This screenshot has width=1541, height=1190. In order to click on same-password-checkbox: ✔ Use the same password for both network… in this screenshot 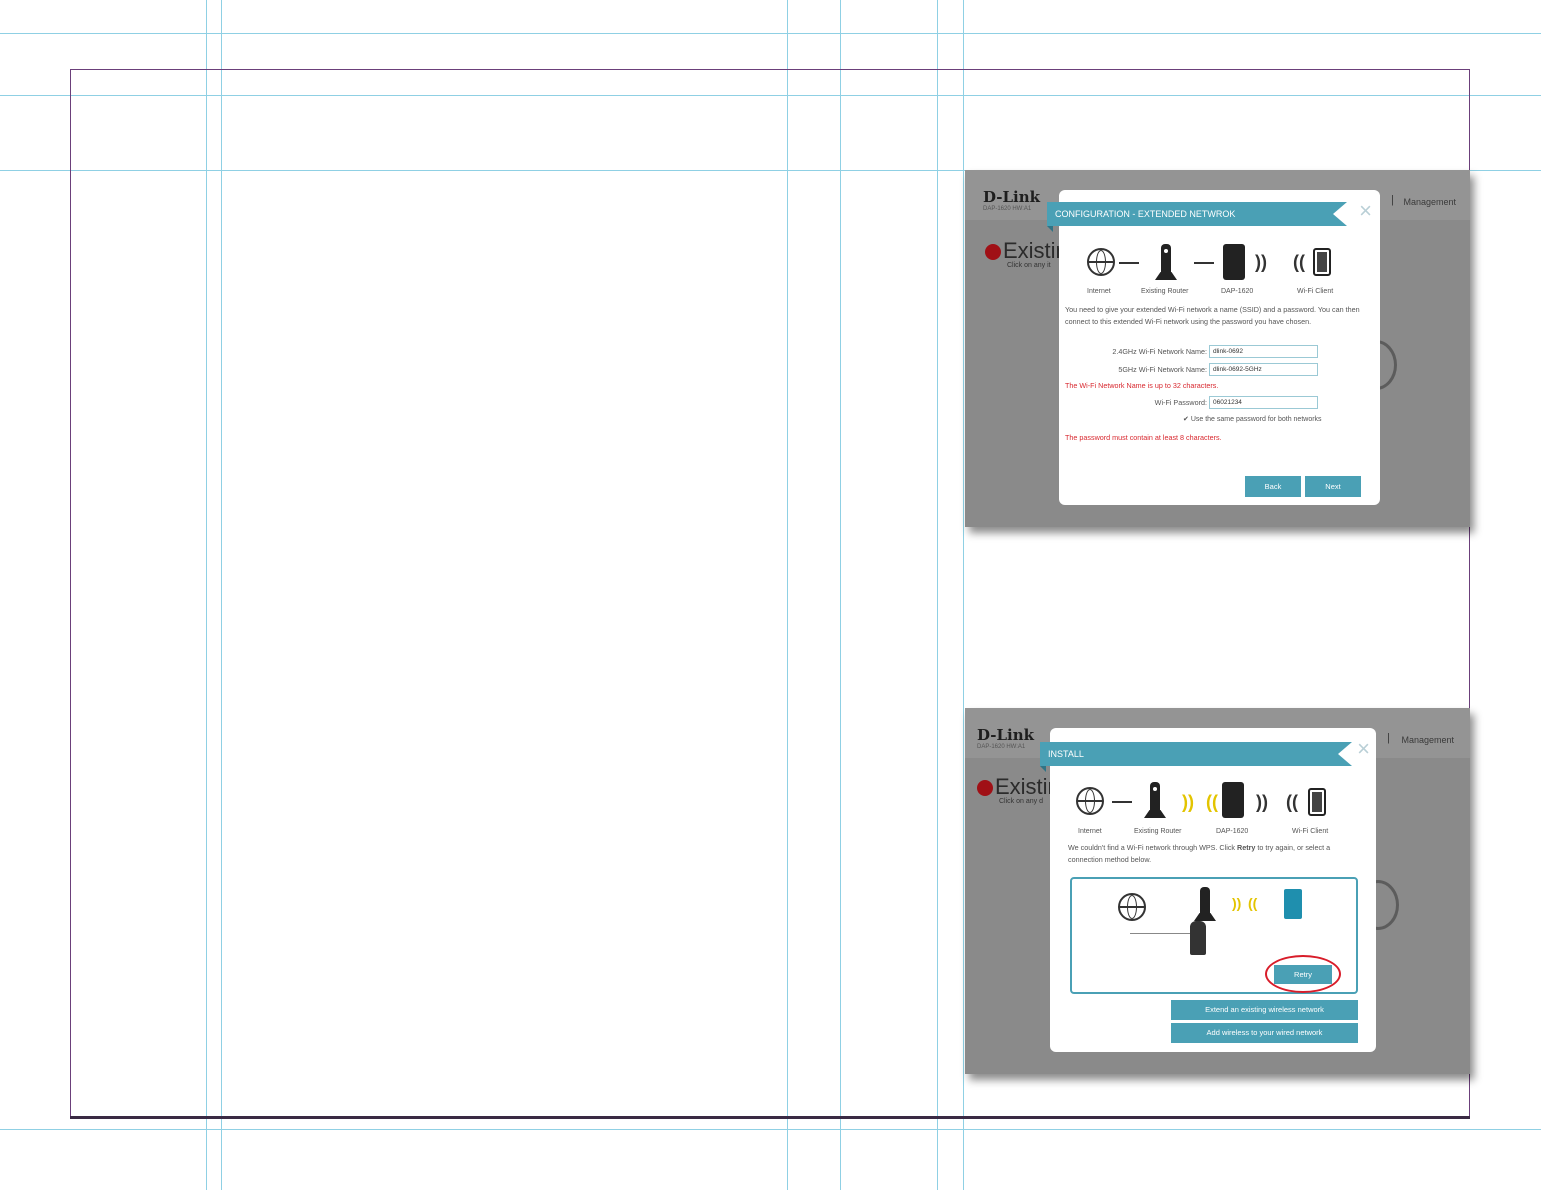, I will do `click(1252, 419)`.